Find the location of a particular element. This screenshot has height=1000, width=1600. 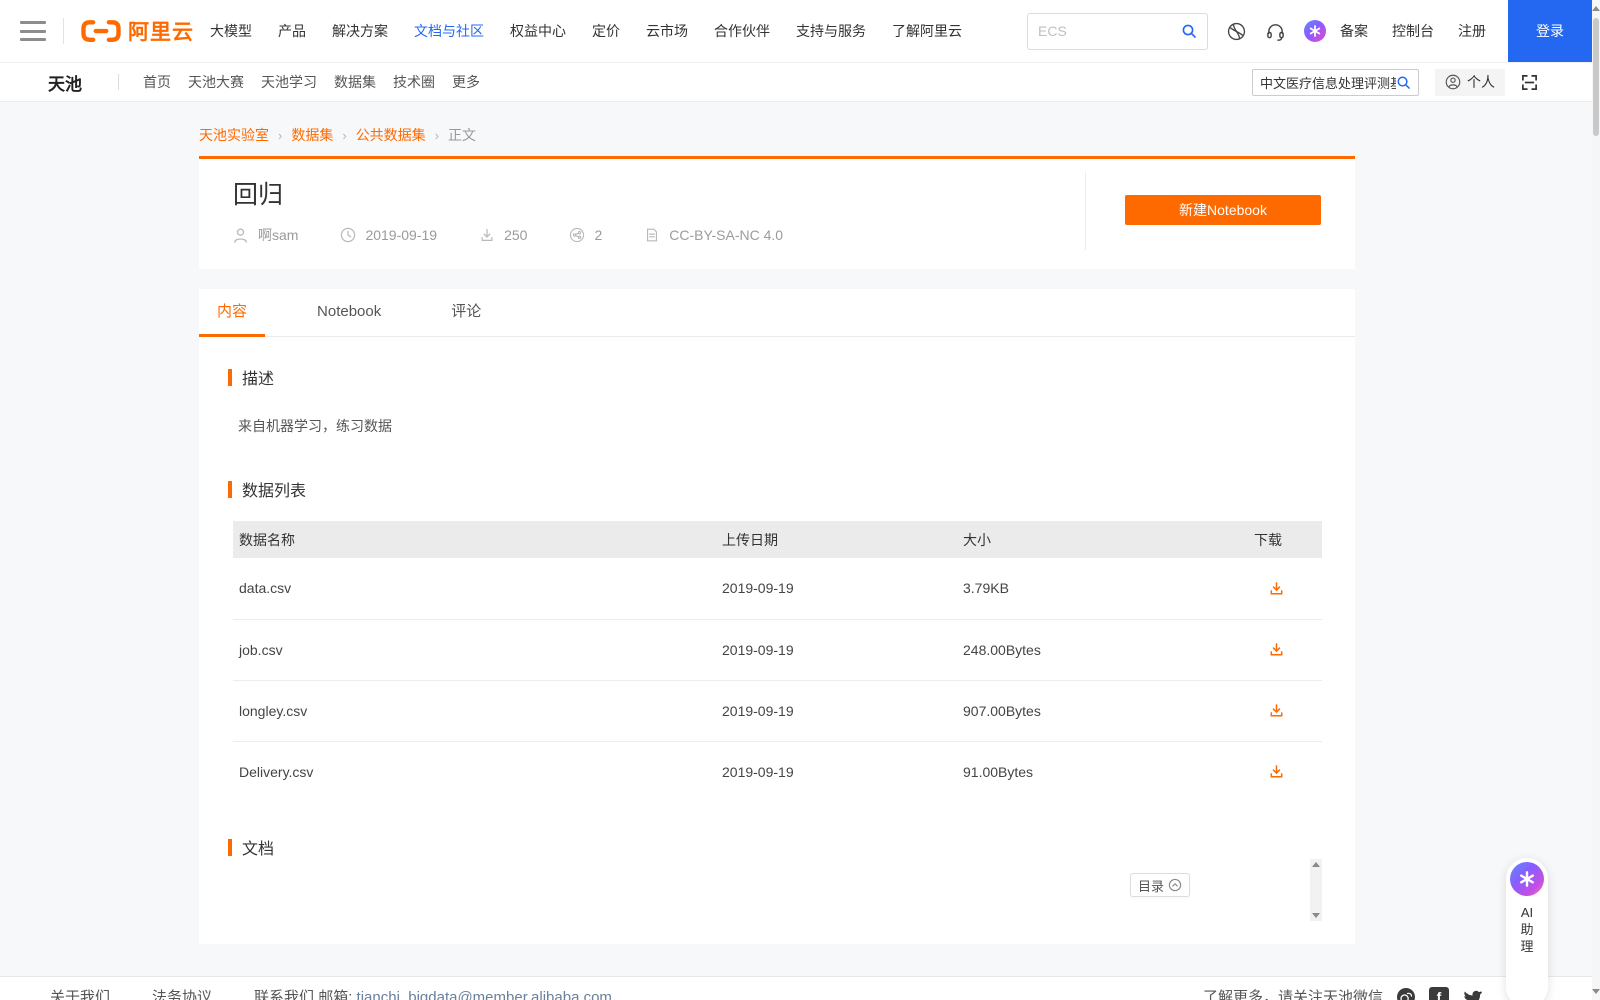

top-nav-item-llm: 大模型 is located at coordinates (231, 31).